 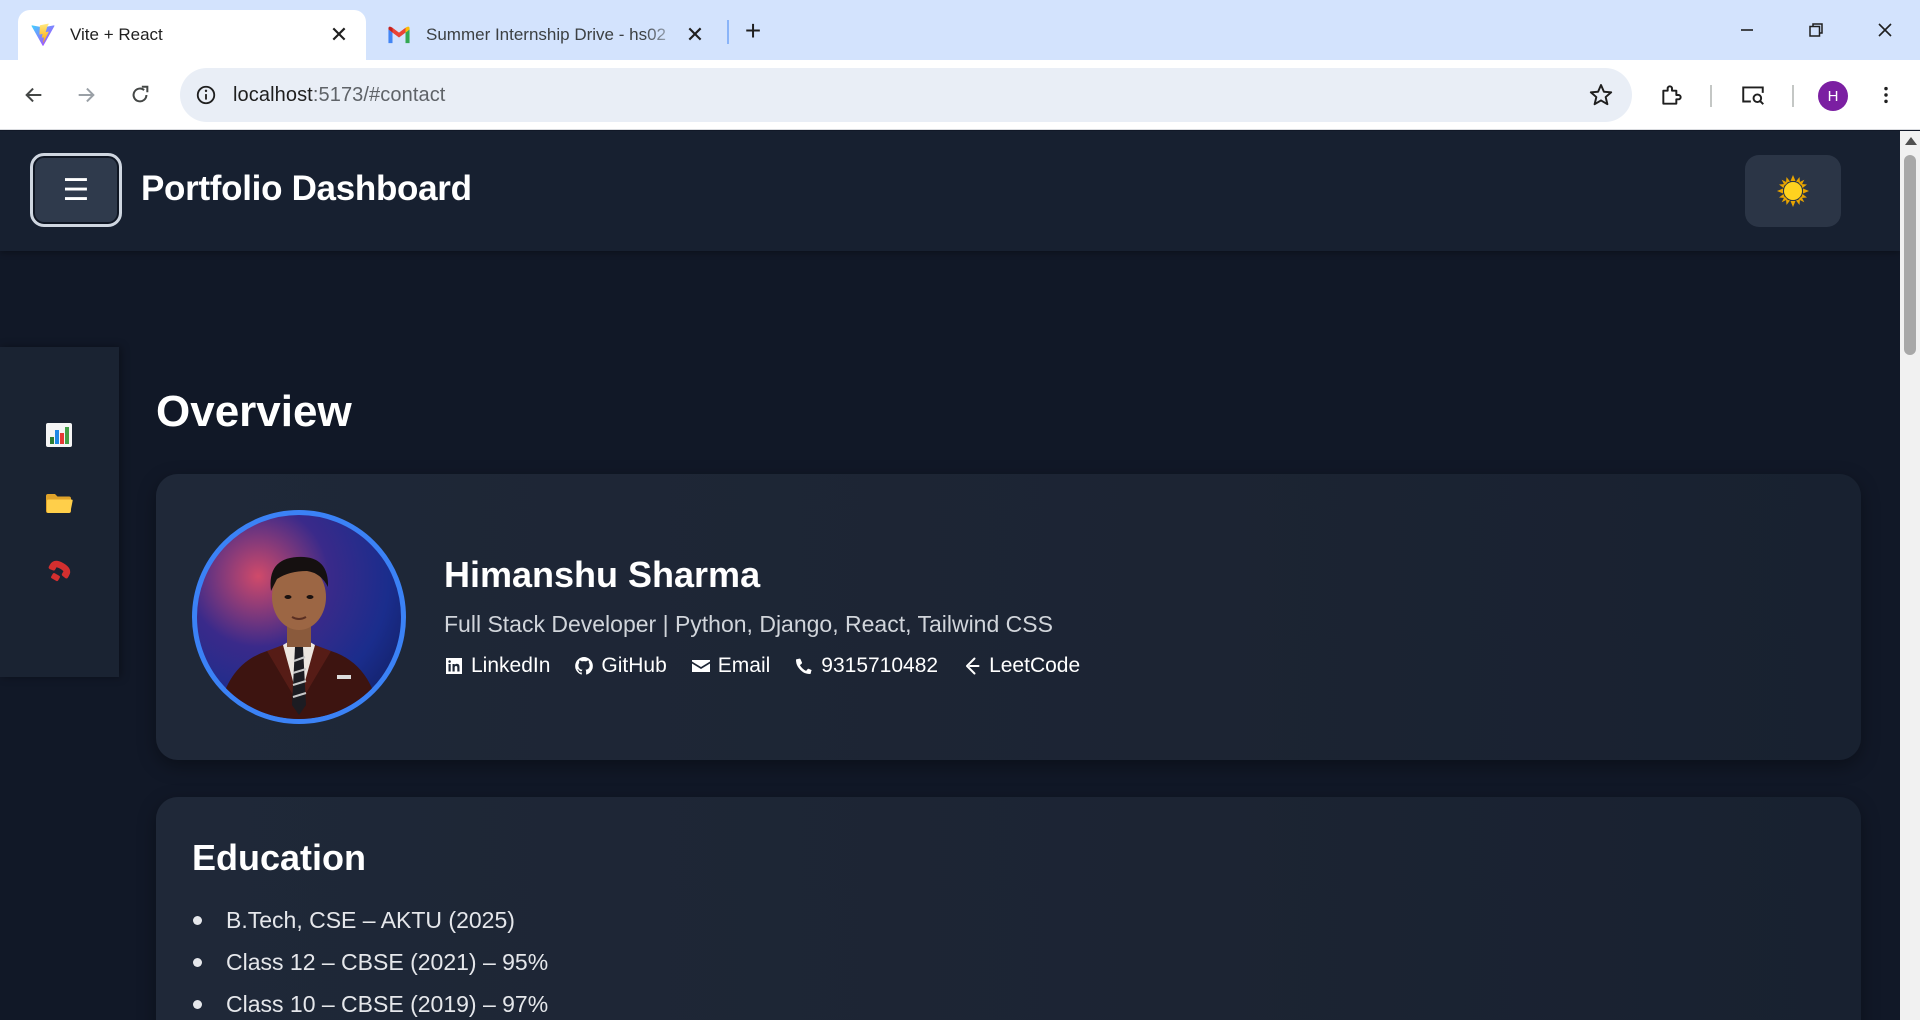 I want to click on tab-gmail: Summer Internship Drive - hs02 ✕, so click(x=548, y=35).